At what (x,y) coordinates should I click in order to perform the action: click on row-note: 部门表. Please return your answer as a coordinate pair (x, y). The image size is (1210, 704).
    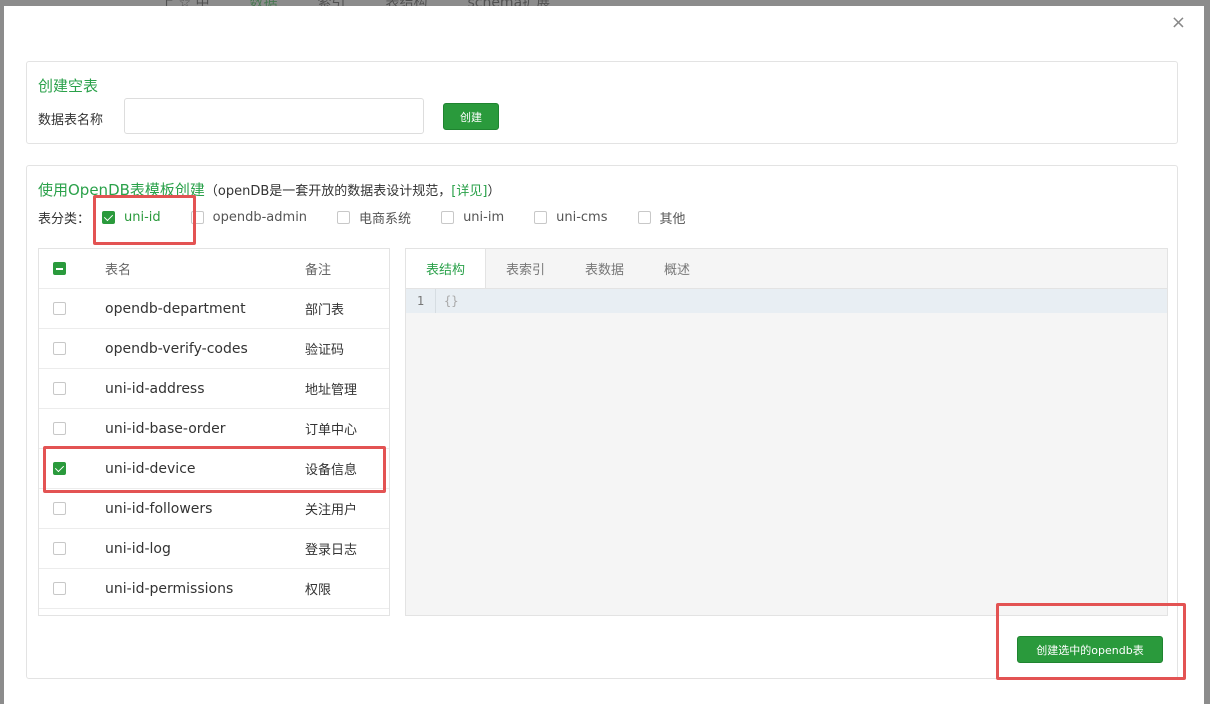
    Looking at the image, I should click on (325, 310).